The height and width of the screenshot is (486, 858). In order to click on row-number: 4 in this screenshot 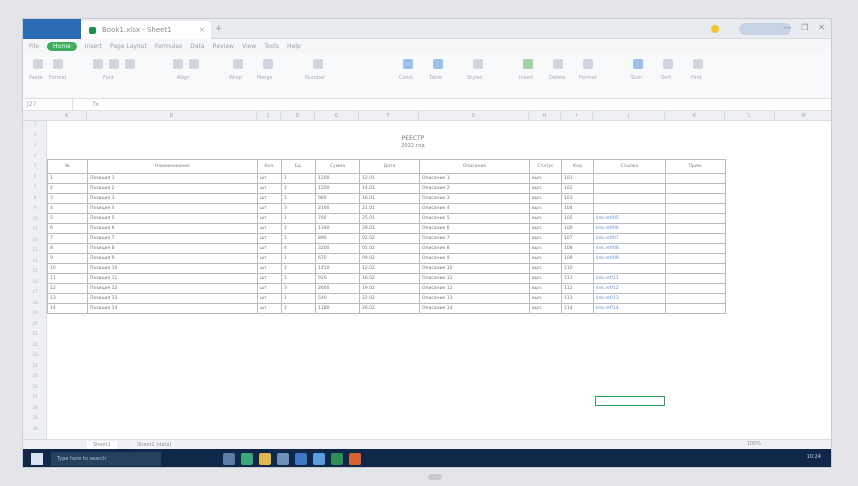, I will do `click(35, 155)`.